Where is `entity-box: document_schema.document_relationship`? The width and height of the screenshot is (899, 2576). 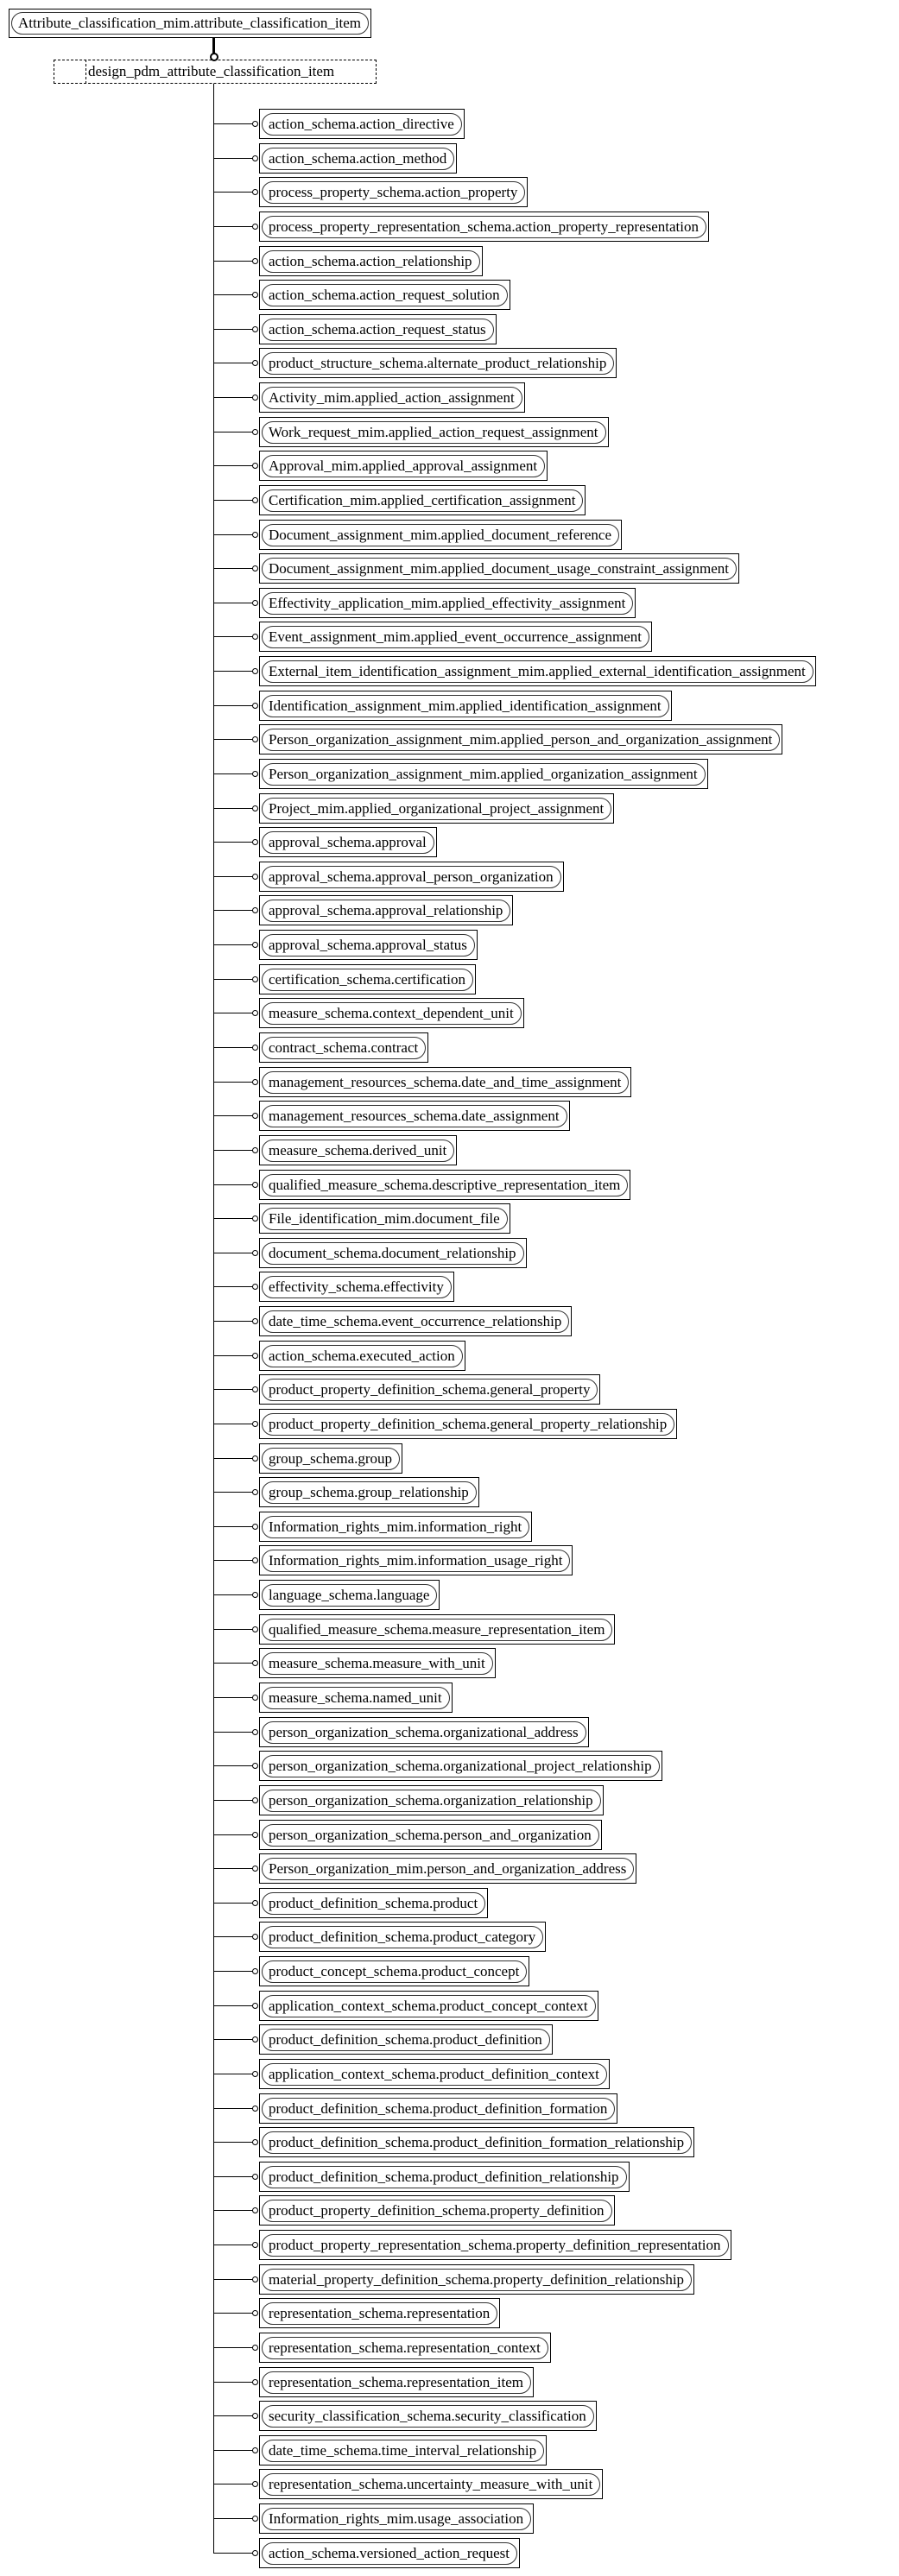
entity-box: document_schema.document_relationship is located at coordinates (393, 1252).